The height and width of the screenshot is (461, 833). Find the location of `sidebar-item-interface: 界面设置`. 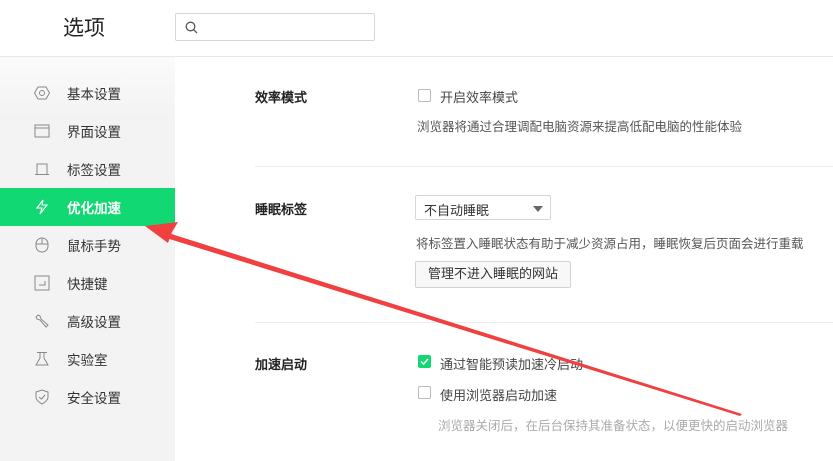

sidebar-item-interface: 界面设置 is located at coordinates (87, 131).